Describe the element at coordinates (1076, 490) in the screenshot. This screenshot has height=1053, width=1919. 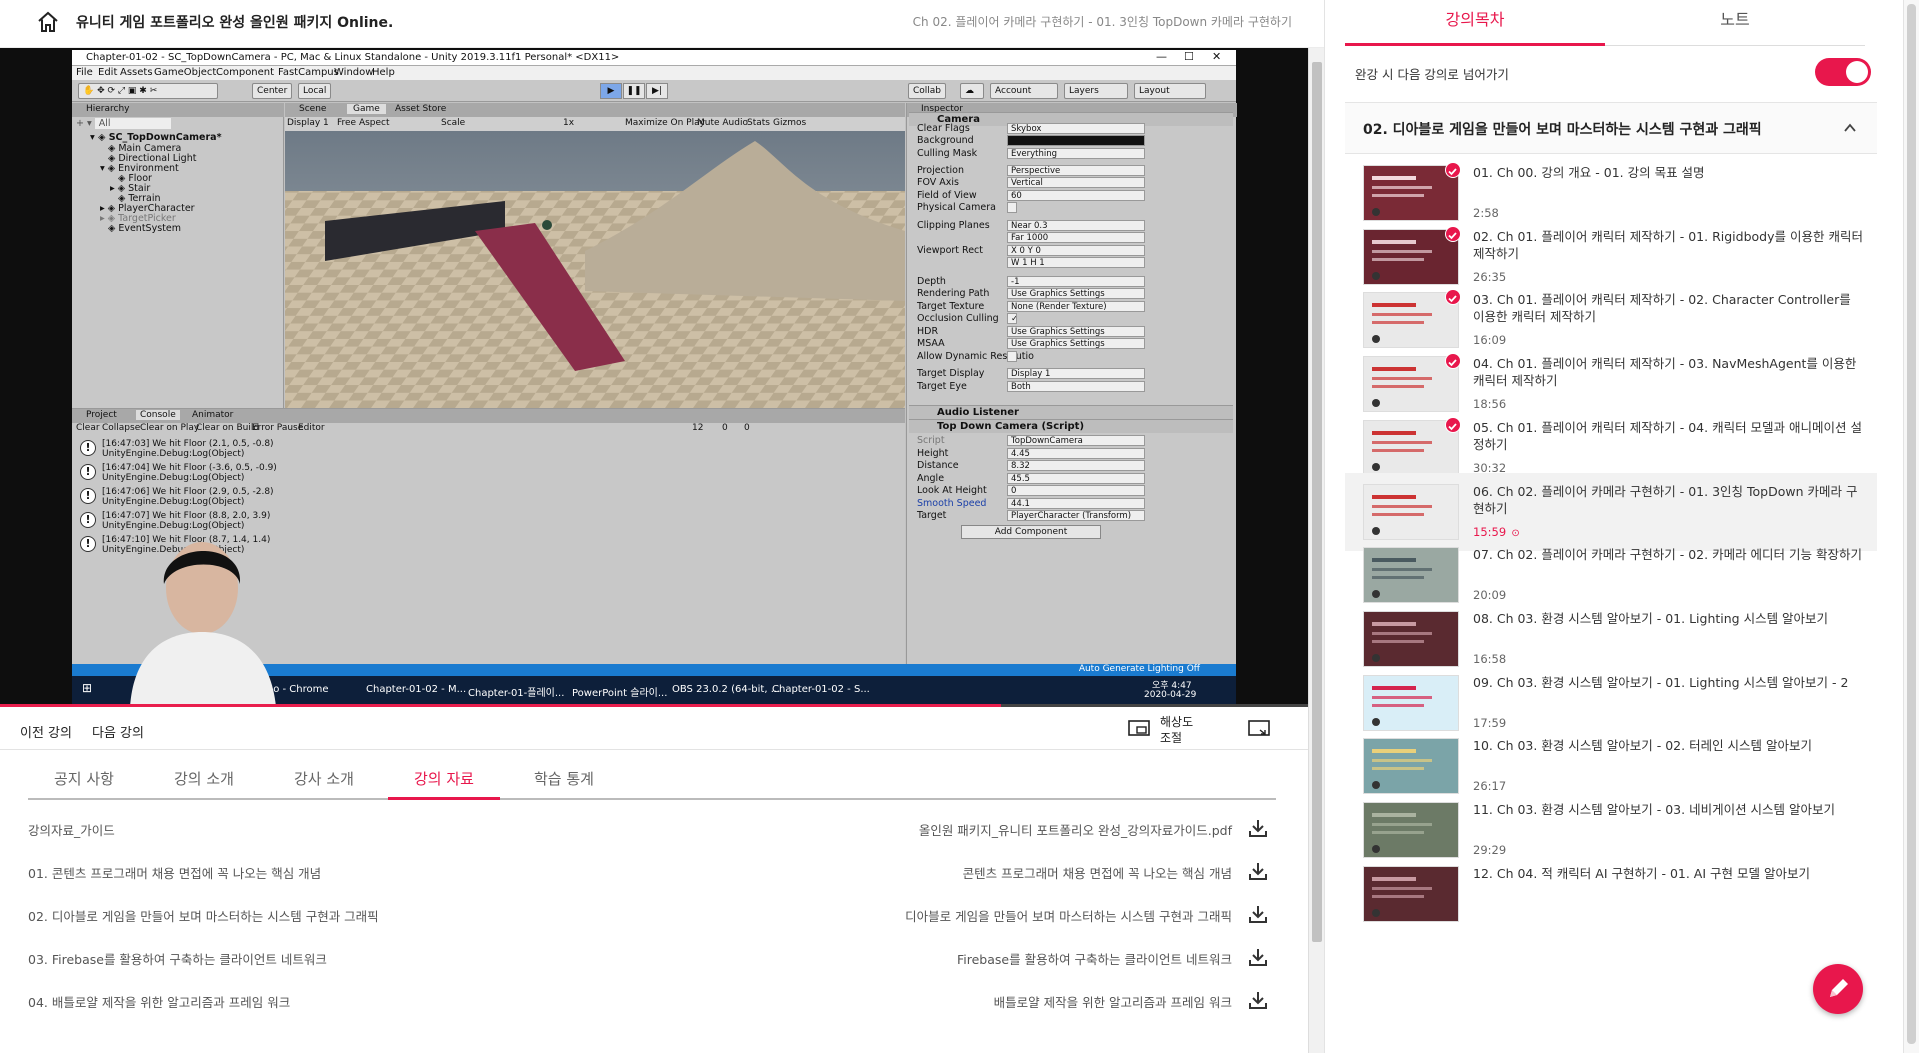
I see `script-value: 0` at that location.